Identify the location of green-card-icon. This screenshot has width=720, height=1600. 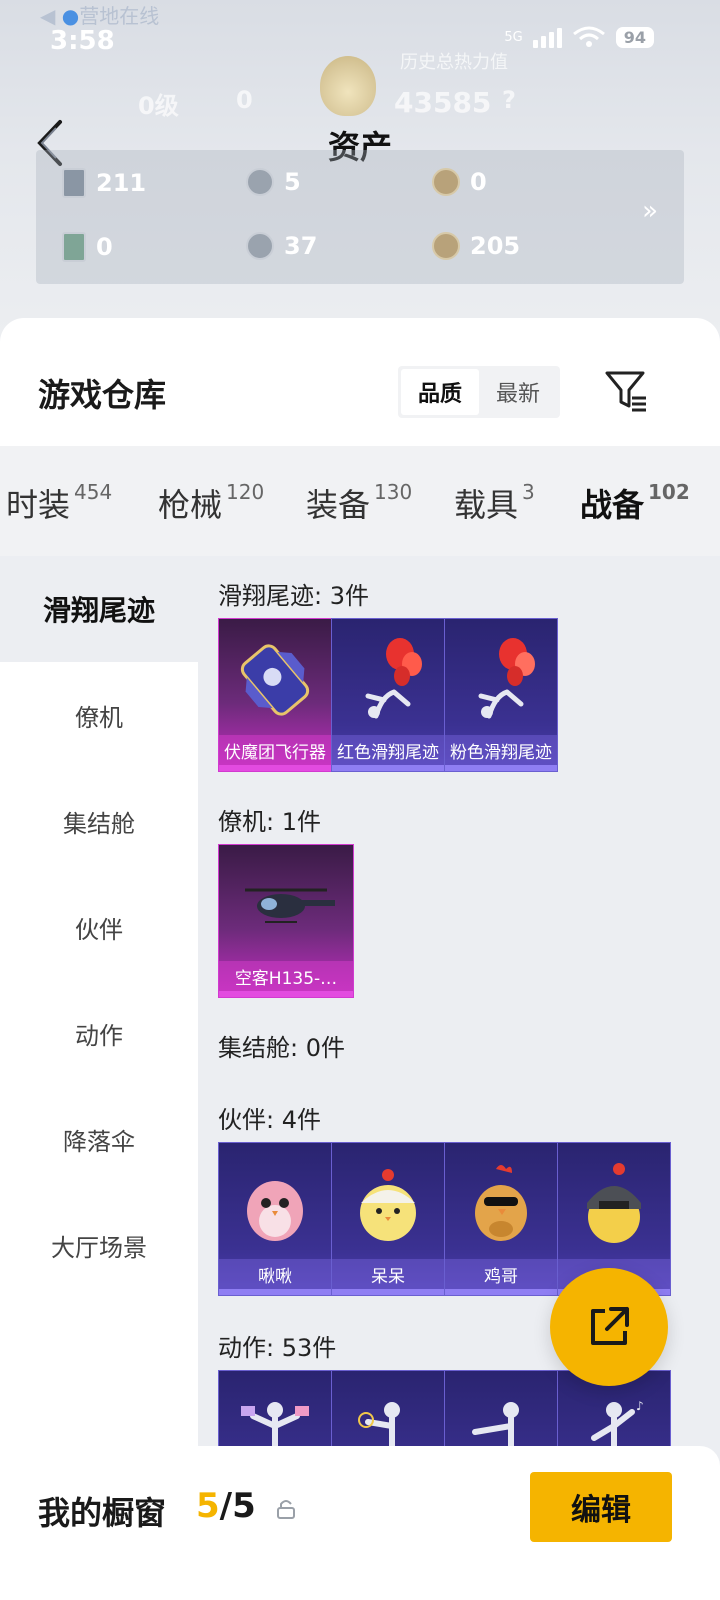
(74, 247).